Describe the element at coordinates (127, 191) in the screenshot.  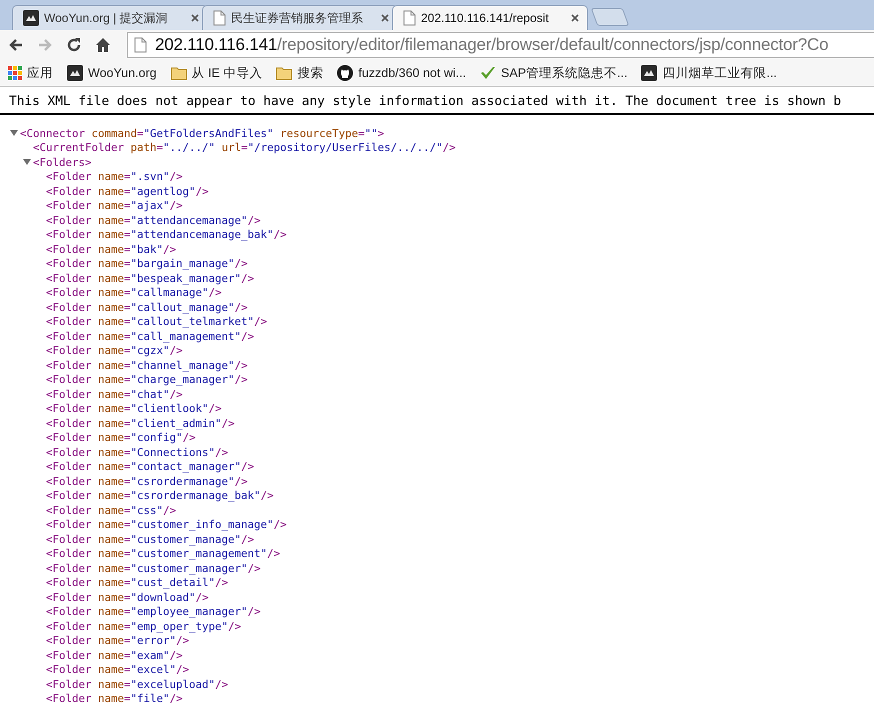
I see `xml-line: <Folder name="agentlog"/>` at that location.